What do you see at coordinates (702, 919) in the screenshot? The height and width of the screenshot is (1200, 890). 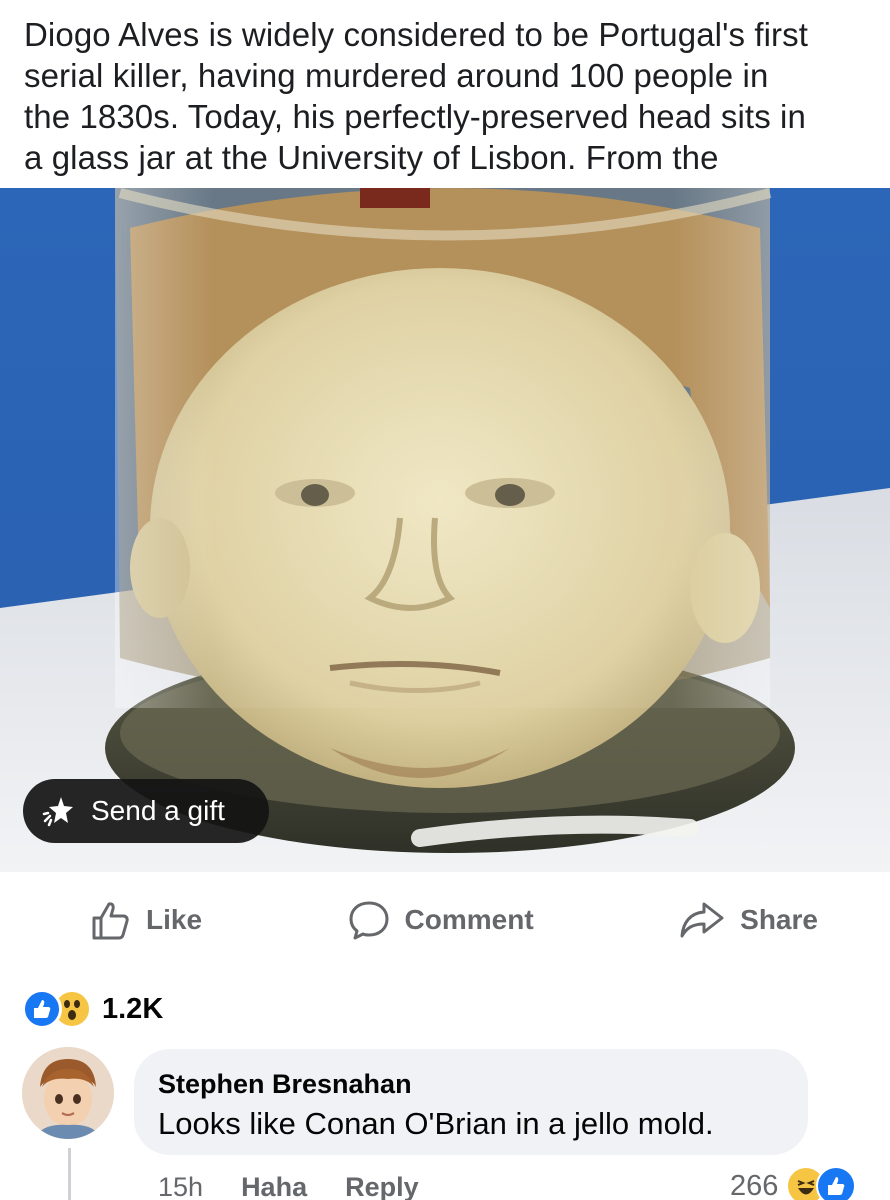 I see `share-arrow-icon` at bounding box center [702, 919].